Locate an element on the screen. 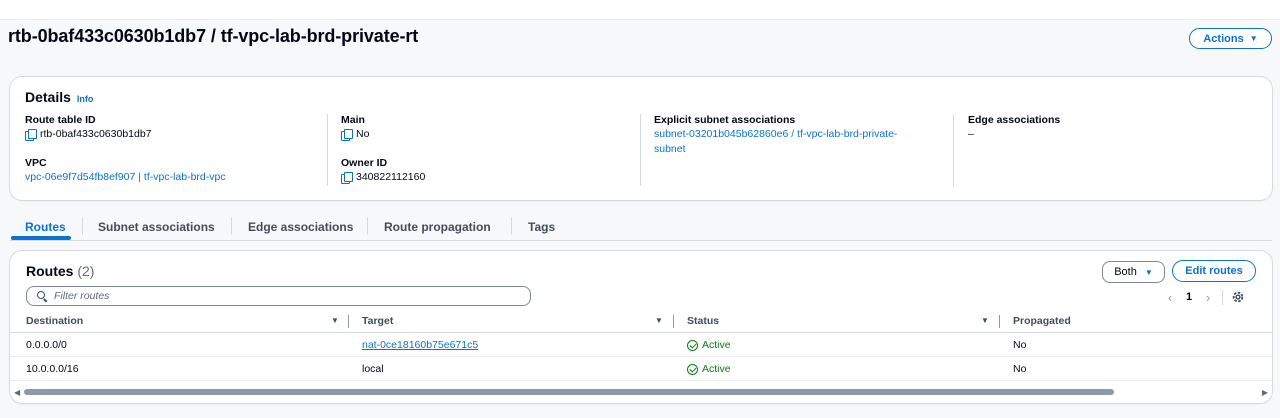  info-link: Info is located at coordinates (85, 99).